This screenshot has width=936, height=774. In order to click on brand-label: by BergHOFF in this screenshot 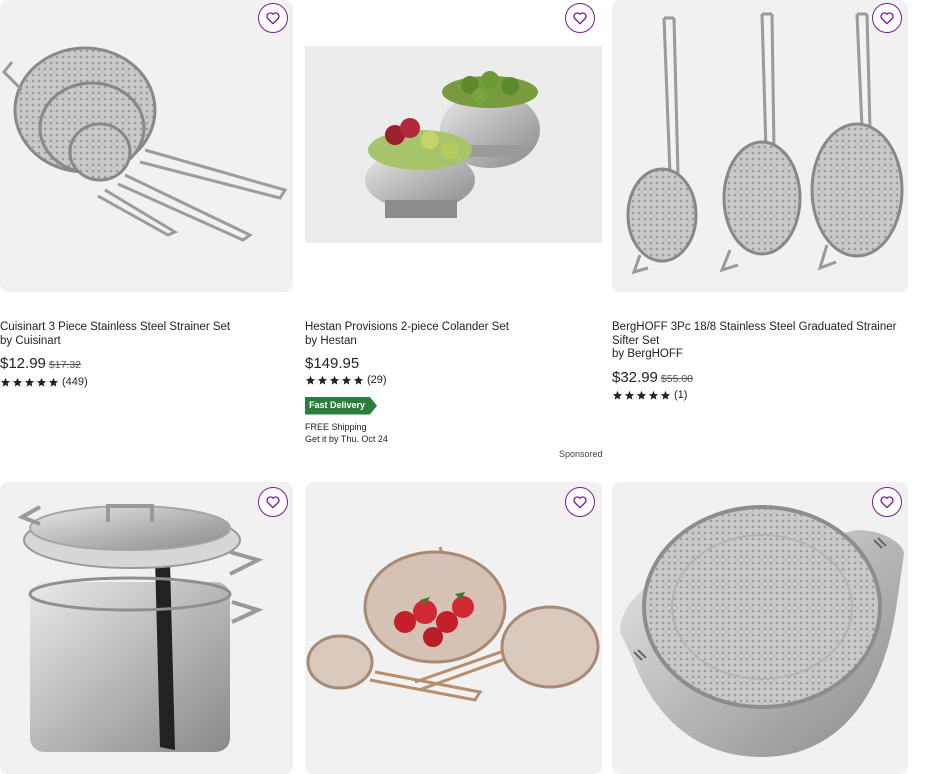, I will do `click(762, 355)`.